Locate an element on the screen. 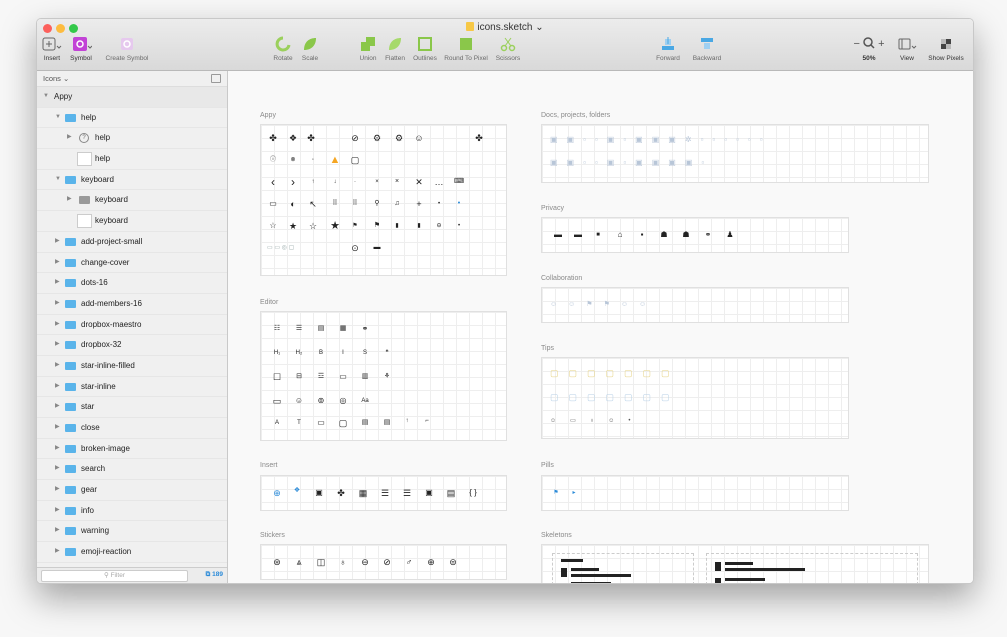 This screenshot has width=1007, height=637. insert-button: Insert is located at coordinates (52, 49).